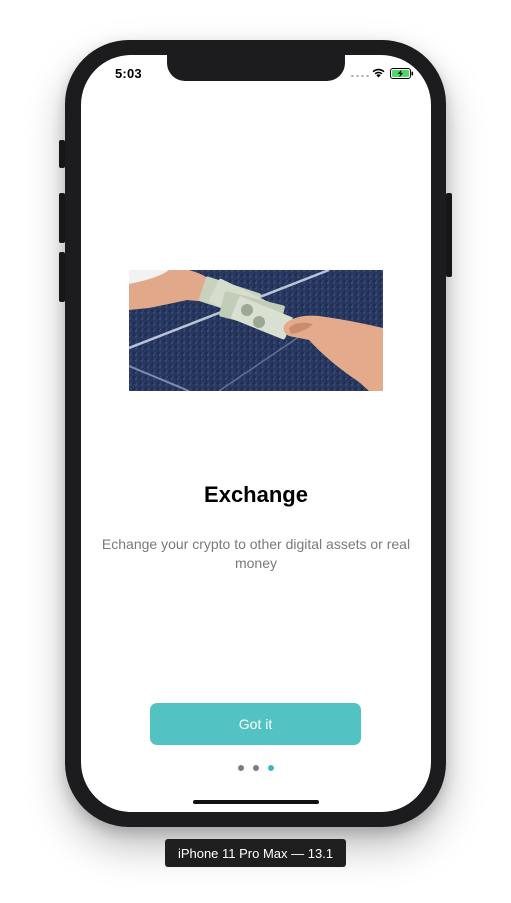 This screenshot has width=511, height=903. What do you see at coordinates (255, 853) in the screenshot?
I see `simulator-device-label: iPhone 11 Pro Max — 13.1` at bounding box center [255, 853].